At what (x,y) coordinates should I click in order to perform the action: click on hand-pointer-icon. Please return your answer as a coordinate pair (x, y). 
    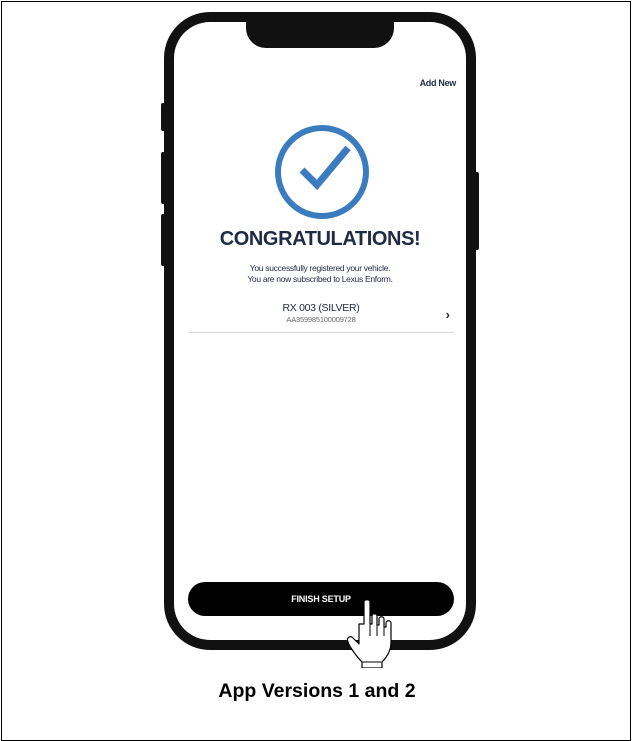
    Looking at the image, I should click on (369, 633).